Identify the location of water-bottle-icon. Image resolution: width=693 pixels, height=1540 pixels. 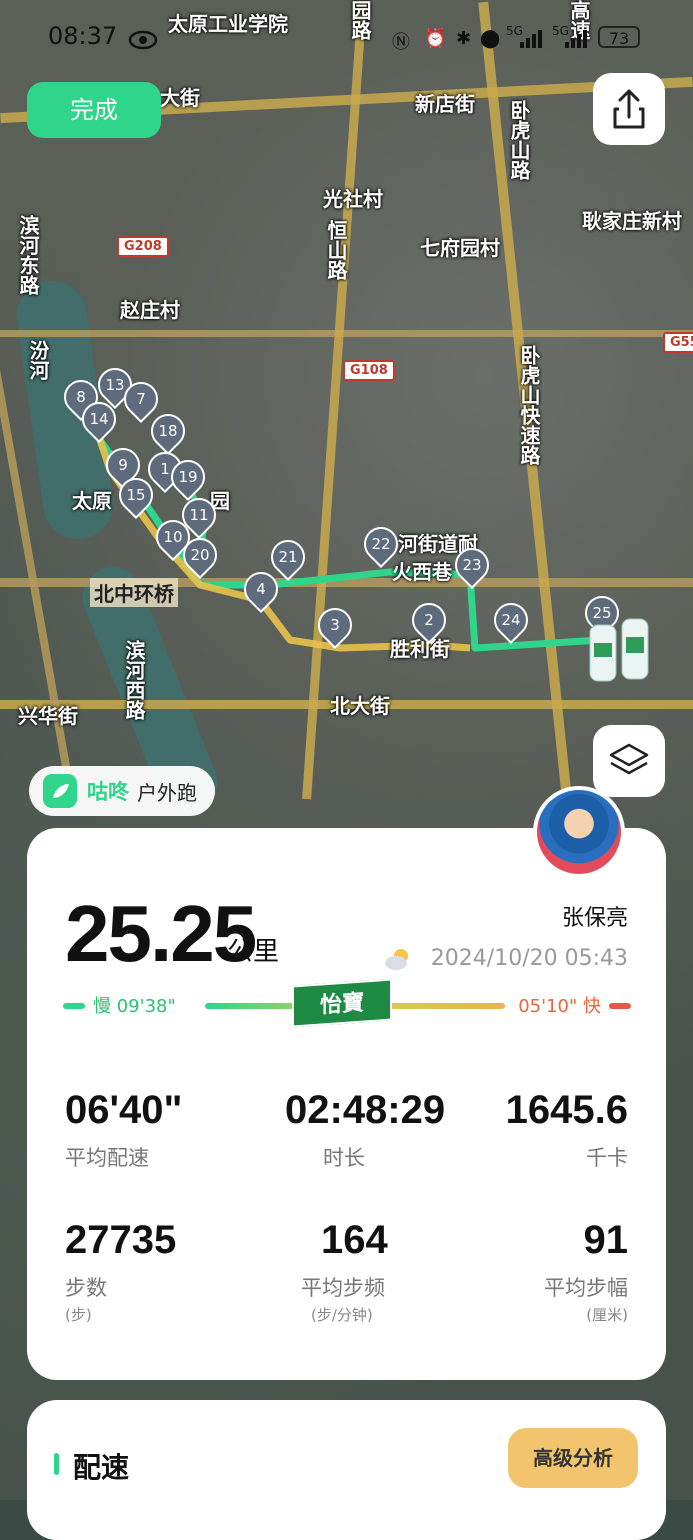
(619, 650).